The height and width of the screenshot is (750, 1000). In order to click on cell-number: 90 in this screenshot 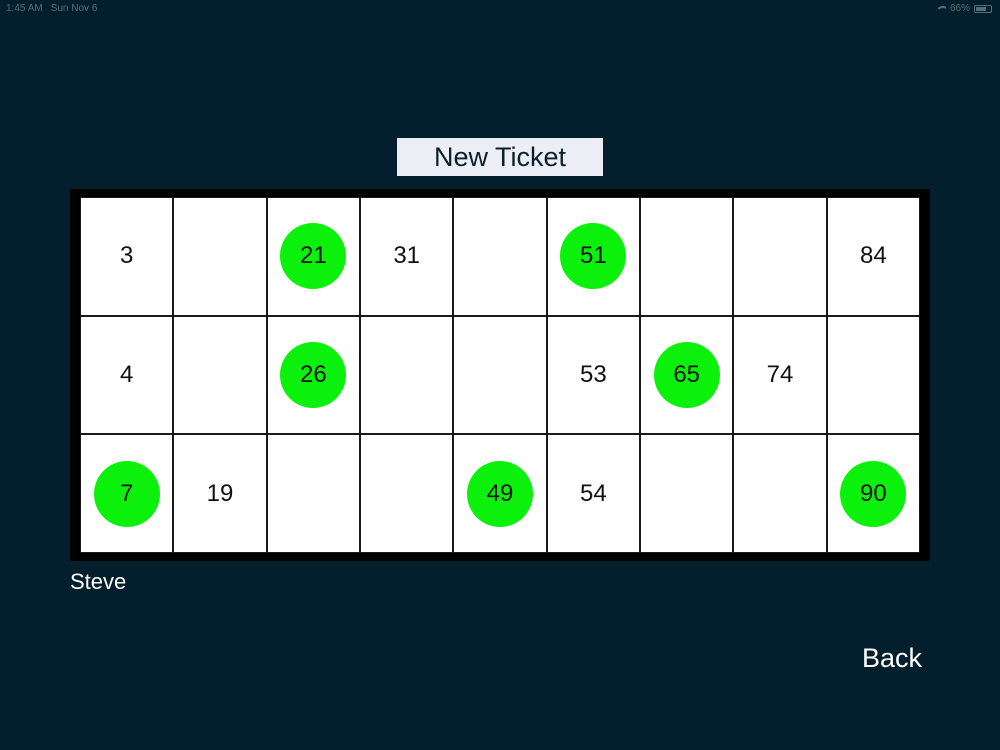, I will do `click(873, 493)`.